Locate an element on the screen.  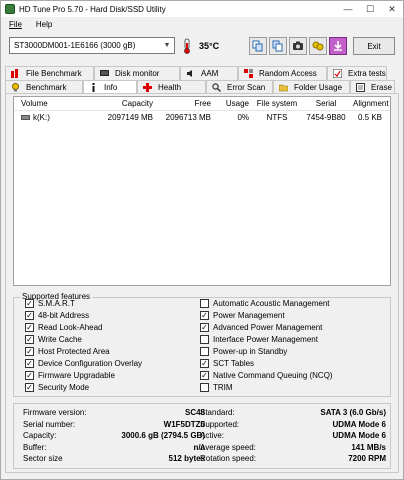
tab-random-access: Random Access is located at coordinates (282, 73).